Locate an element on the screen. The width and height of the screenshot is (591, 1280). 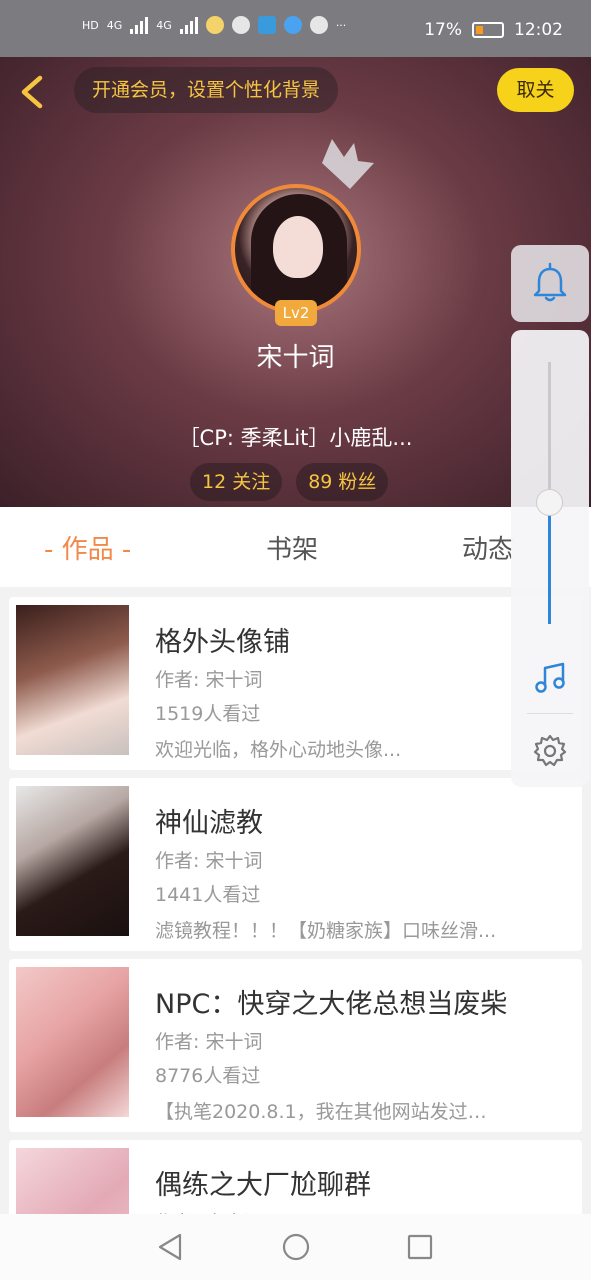
back-triangle-icon is located at coordinates (170, 1247).